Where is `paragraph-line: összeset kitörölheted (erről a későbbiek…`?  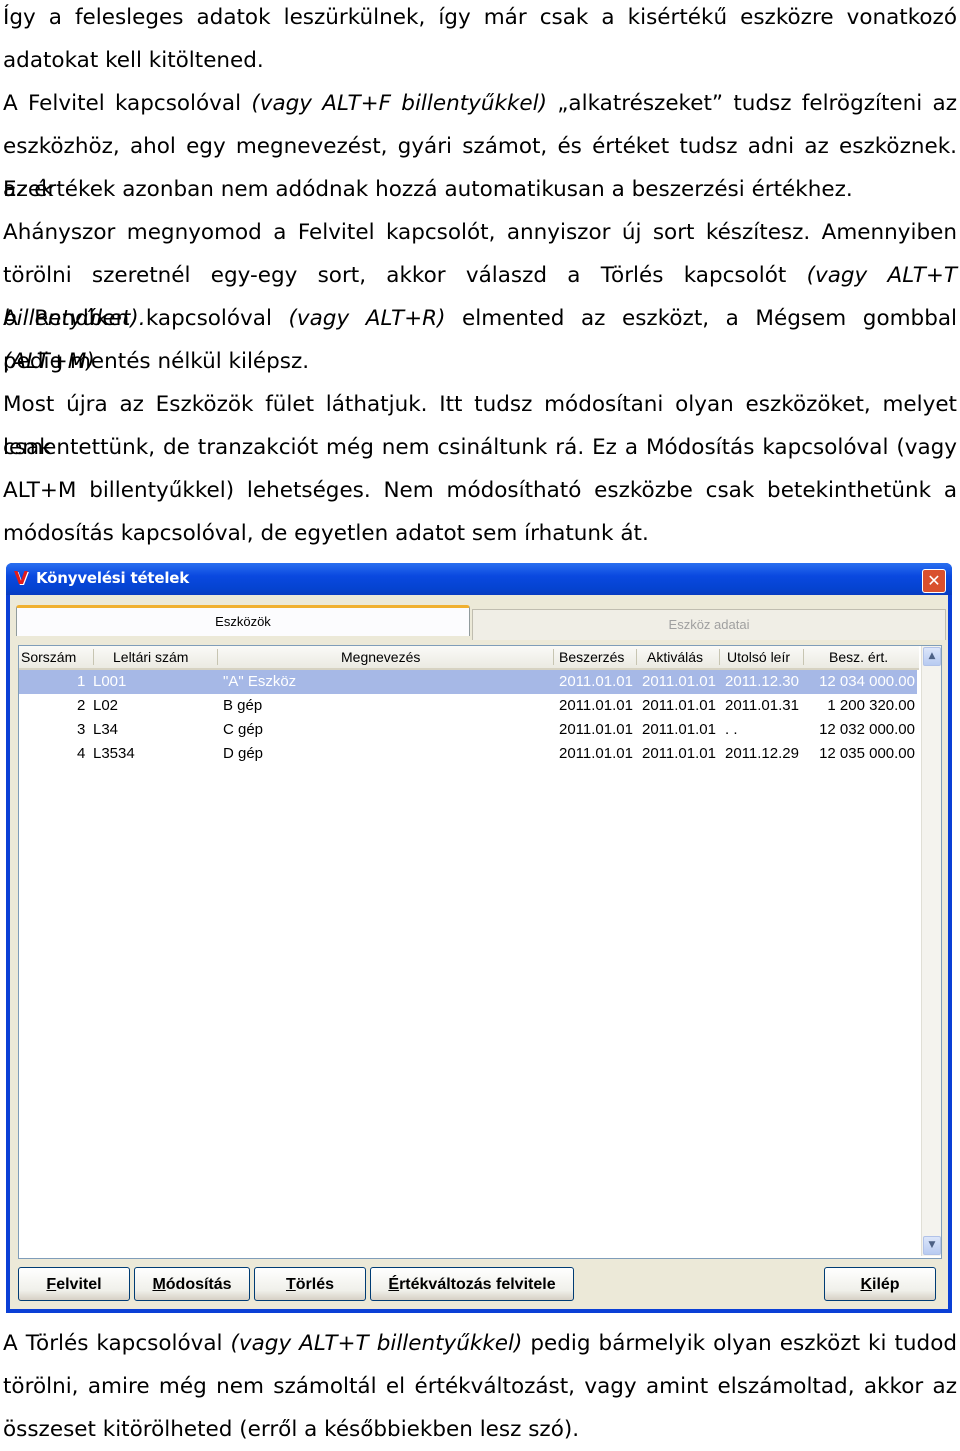
paragraph-line: összeset kitörölheted (erről a későbbiek… is located at coordinates (291, 1429).